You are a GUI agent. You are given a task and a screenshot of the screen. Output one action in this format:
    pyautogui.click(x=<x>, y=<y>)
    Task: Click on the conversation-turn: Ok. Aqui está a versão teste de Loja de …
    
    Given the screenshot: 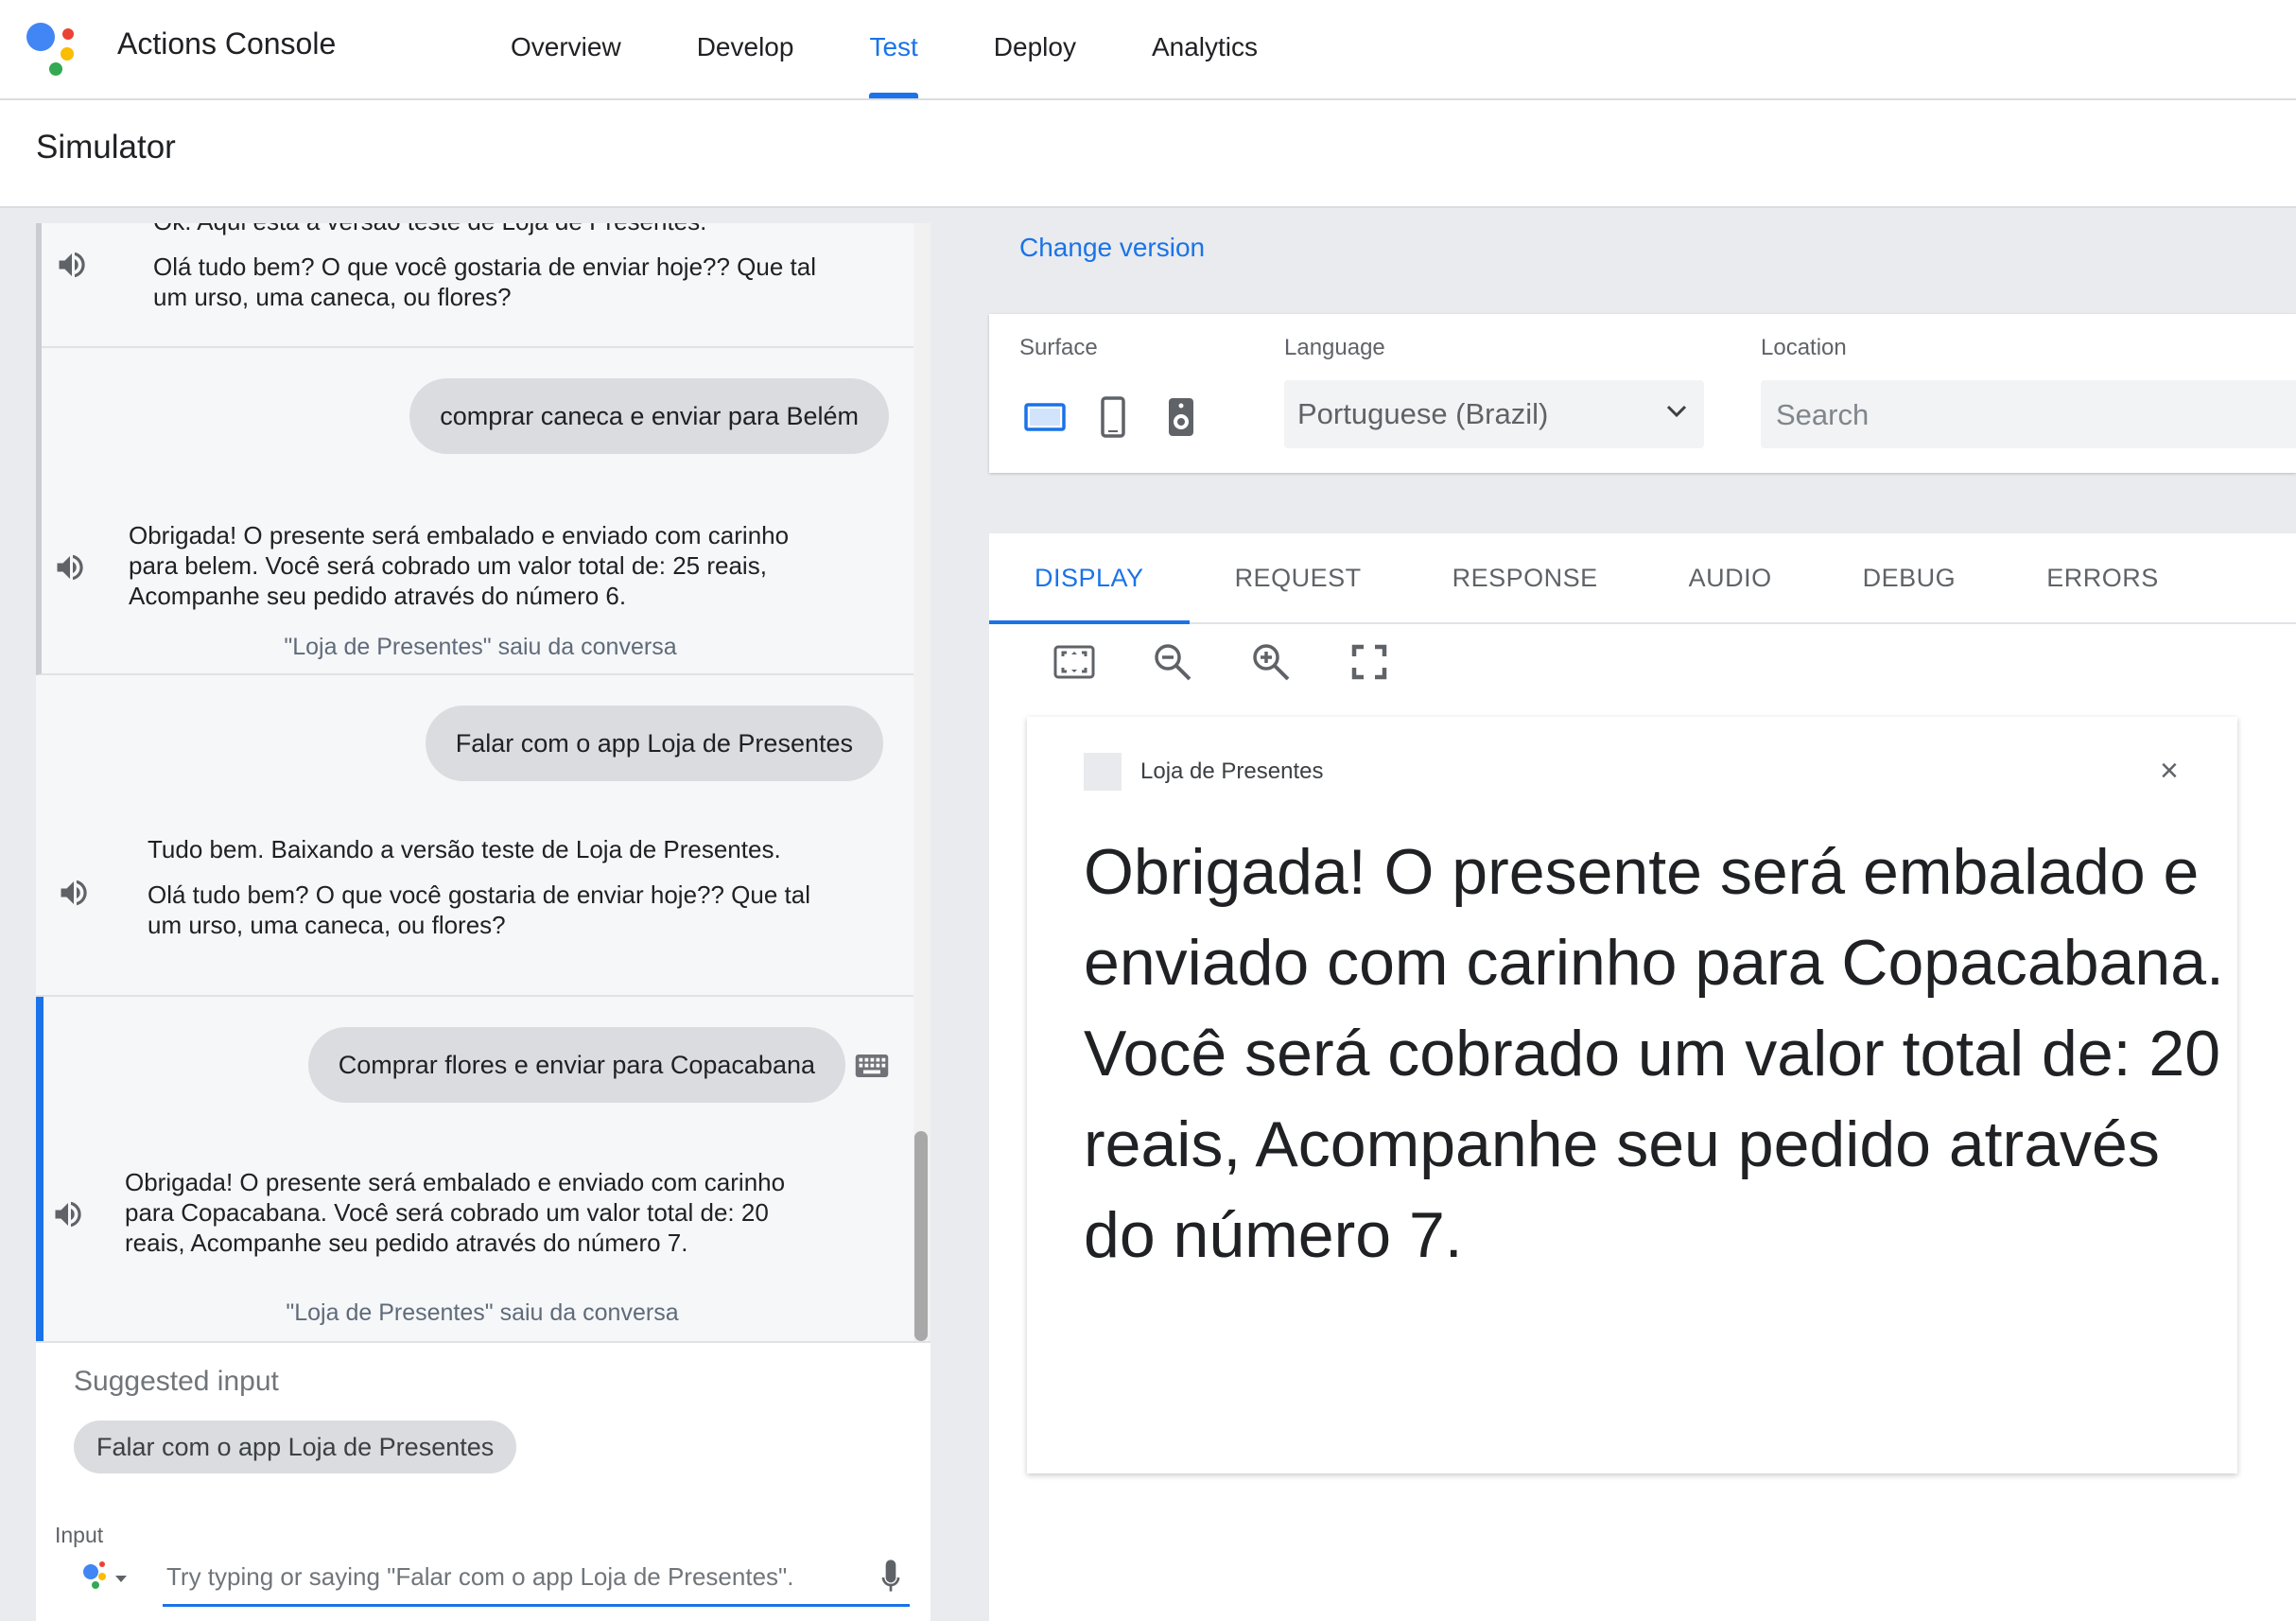 What is the action you would take?
    pyautogui.click(x=478, y=285)
    